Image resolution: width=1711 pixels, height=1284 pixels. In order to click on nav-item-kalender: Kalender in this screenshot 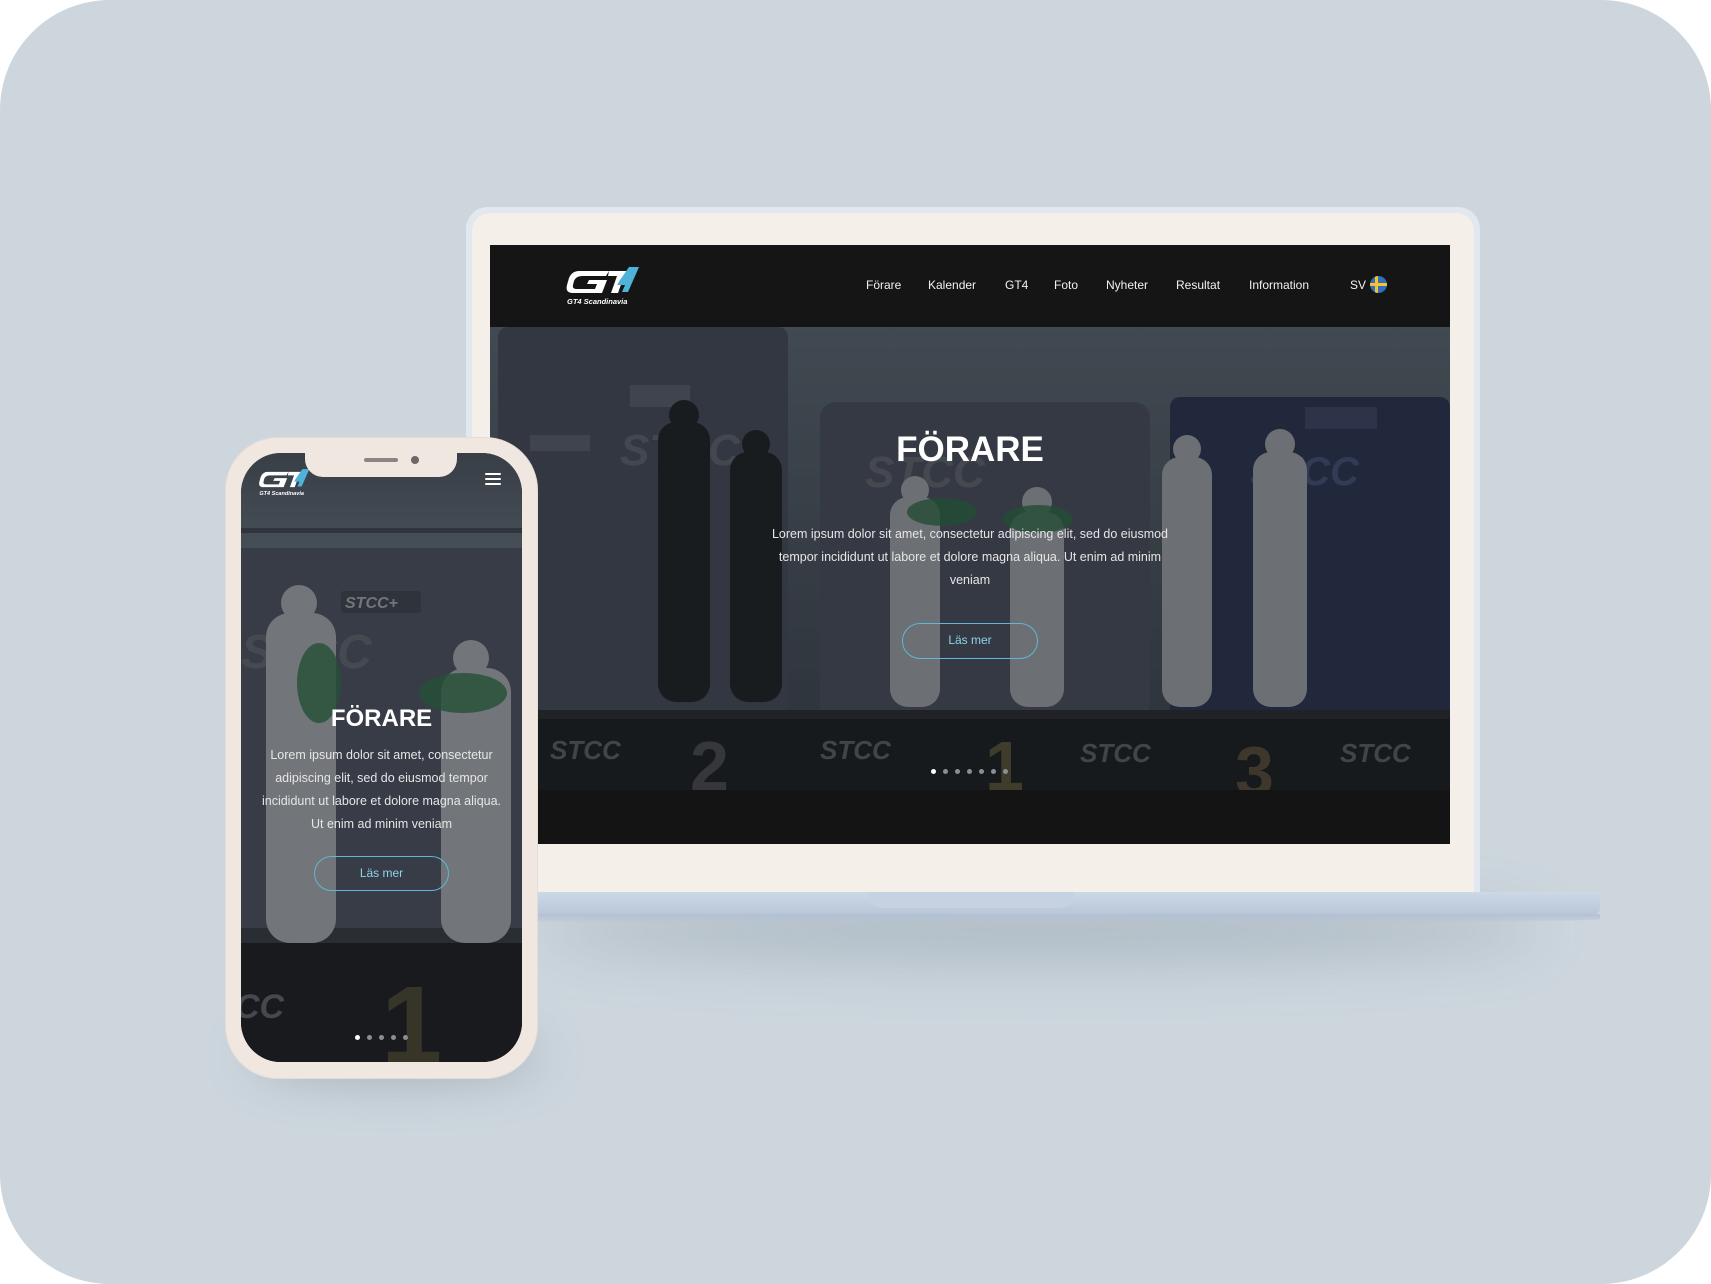, I will do `click(952, 285)`.